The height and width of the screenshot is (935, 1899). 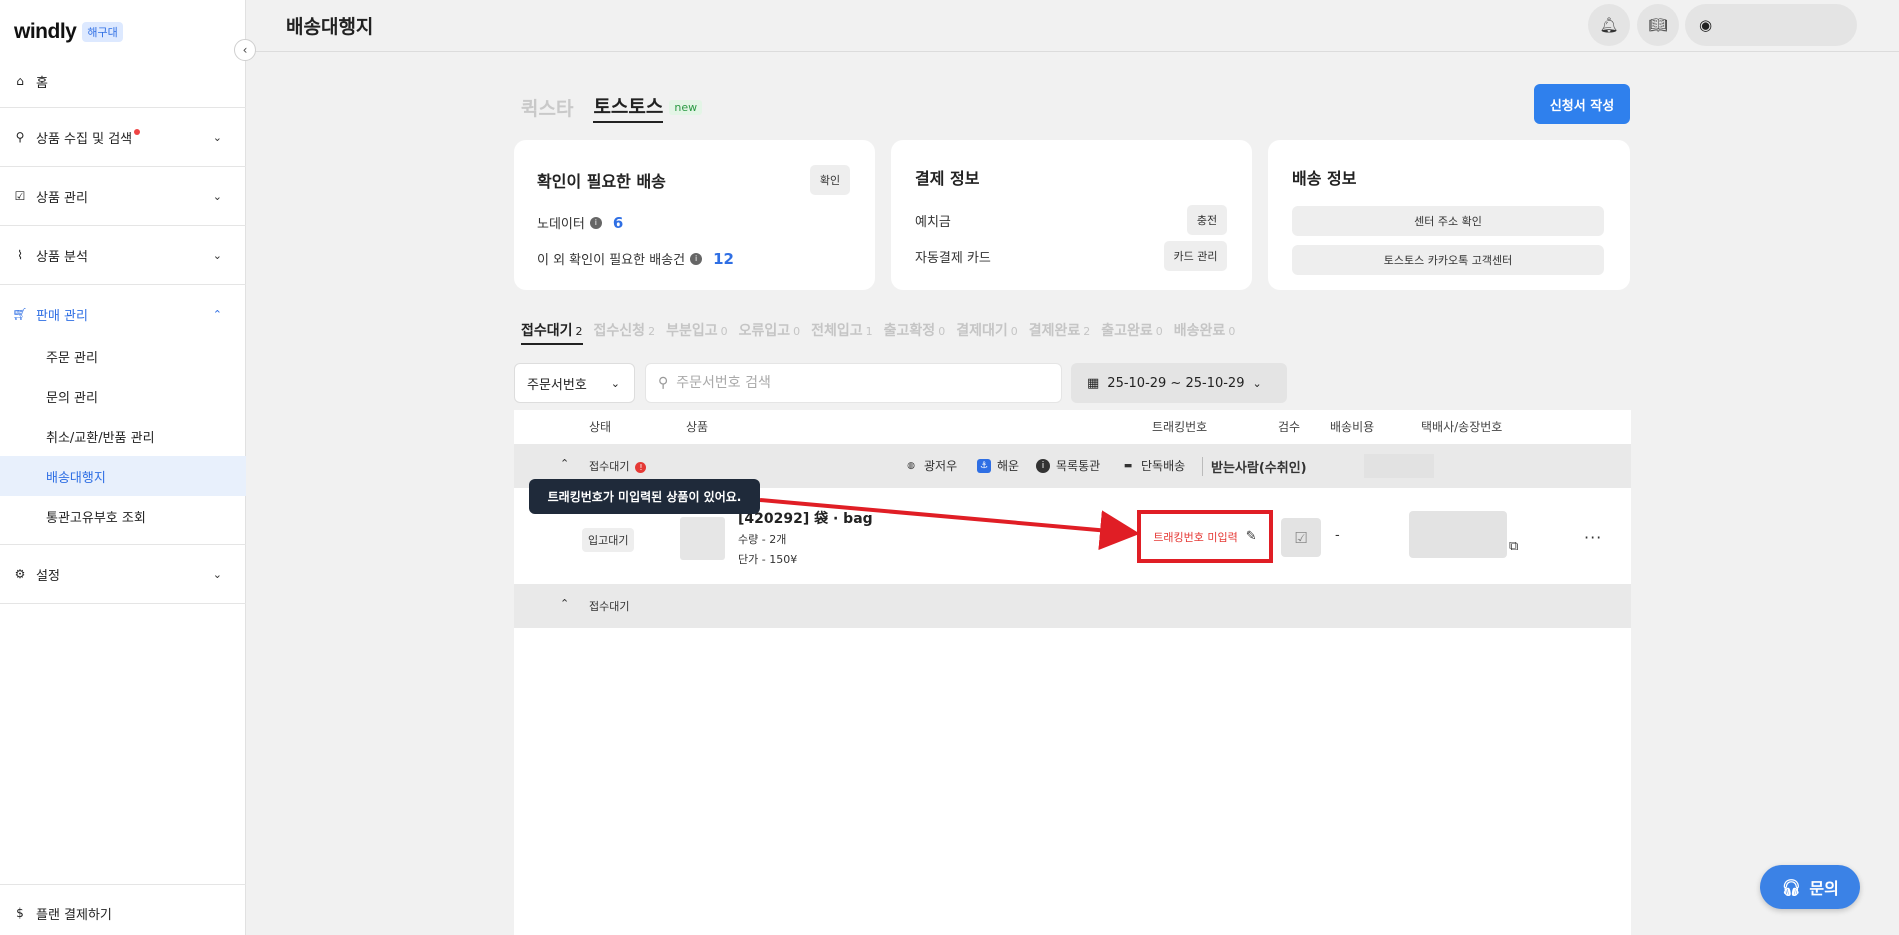 I want to click on chevron-left-icon: ‹, so click(x=245, y=50).